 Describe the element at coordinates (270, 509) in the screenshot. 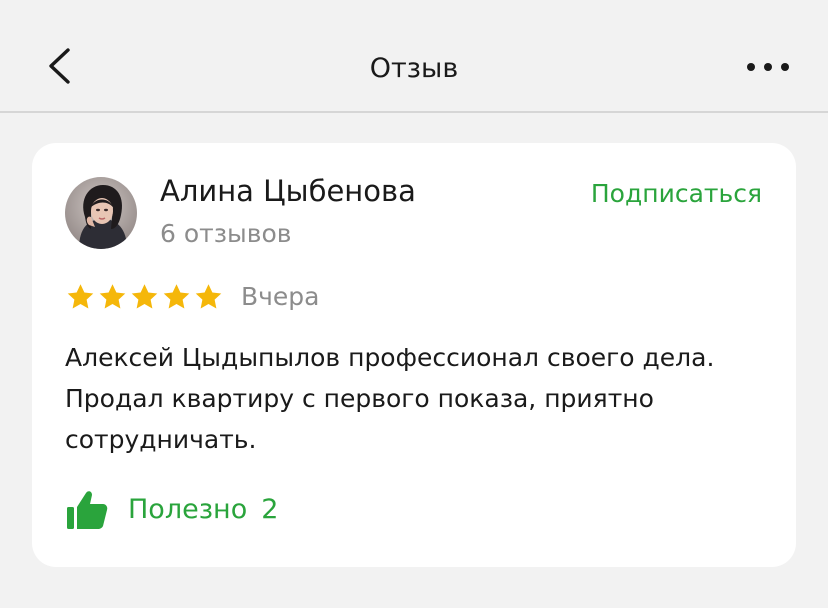

I see `useful-count: 2` at that location.